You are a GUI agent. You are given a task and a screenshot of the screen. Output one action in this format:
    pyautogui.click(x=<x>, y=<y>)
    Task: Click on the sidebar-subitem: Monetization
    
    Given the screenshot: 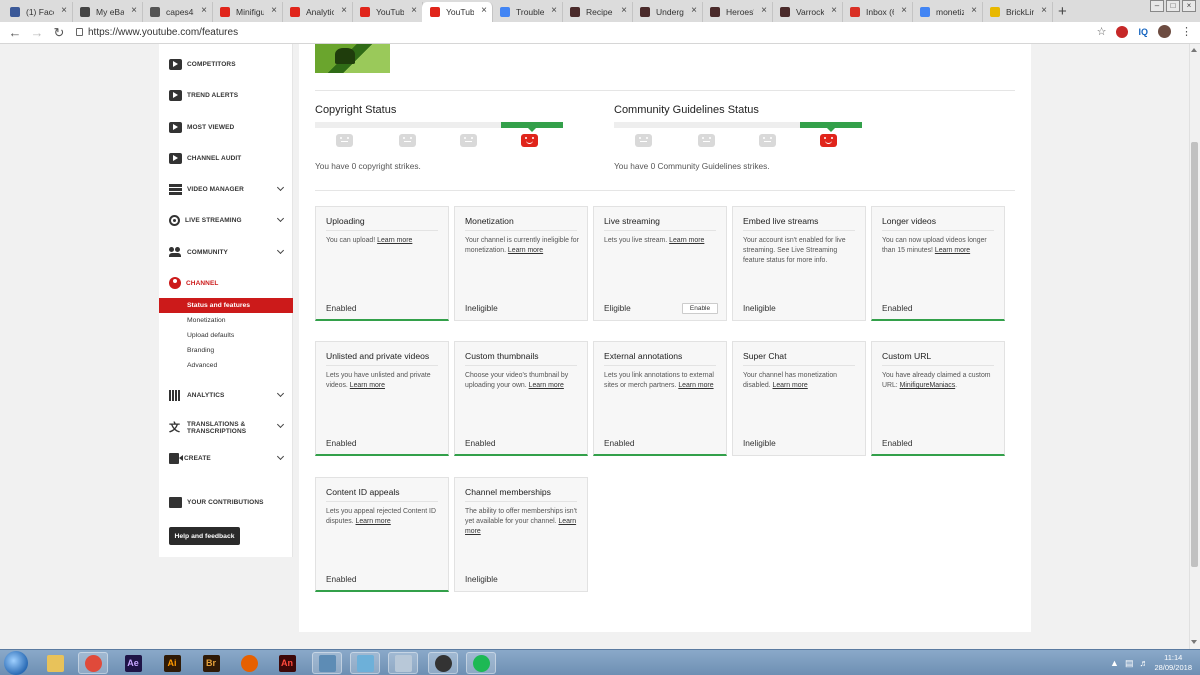 What is the action you would take?
    pyautogui.click(x=226, y=320)
    